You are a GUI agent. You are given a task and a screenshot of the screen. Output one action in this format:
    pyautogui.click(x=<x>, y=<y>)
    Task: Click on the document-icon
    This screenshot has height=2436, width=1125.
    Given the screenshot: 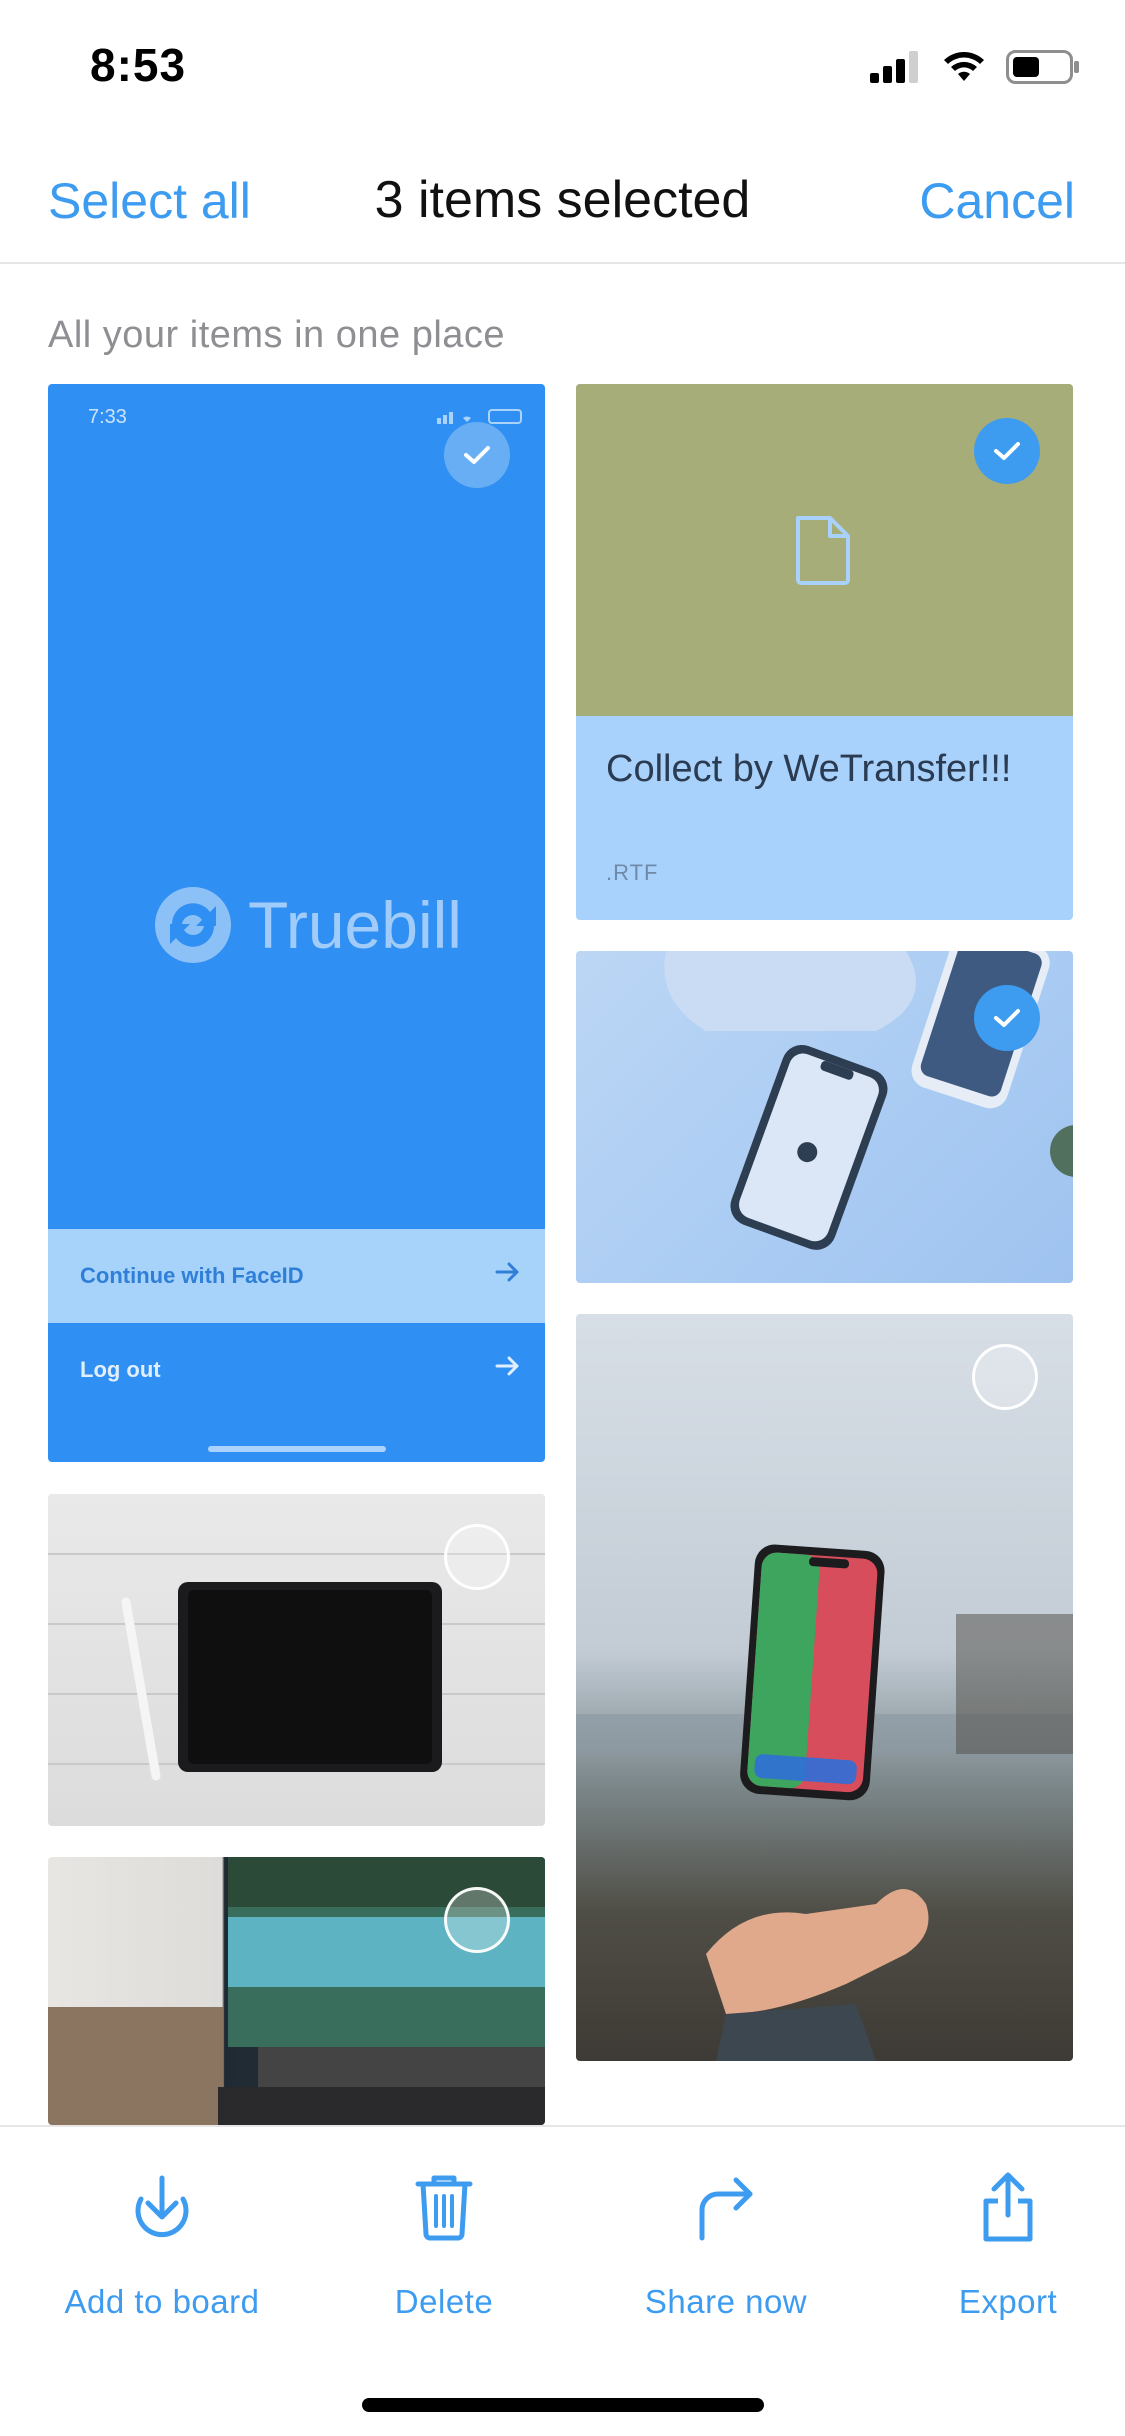 What is the action you would take?
    pyautogui.click(x=823, y=550)
    